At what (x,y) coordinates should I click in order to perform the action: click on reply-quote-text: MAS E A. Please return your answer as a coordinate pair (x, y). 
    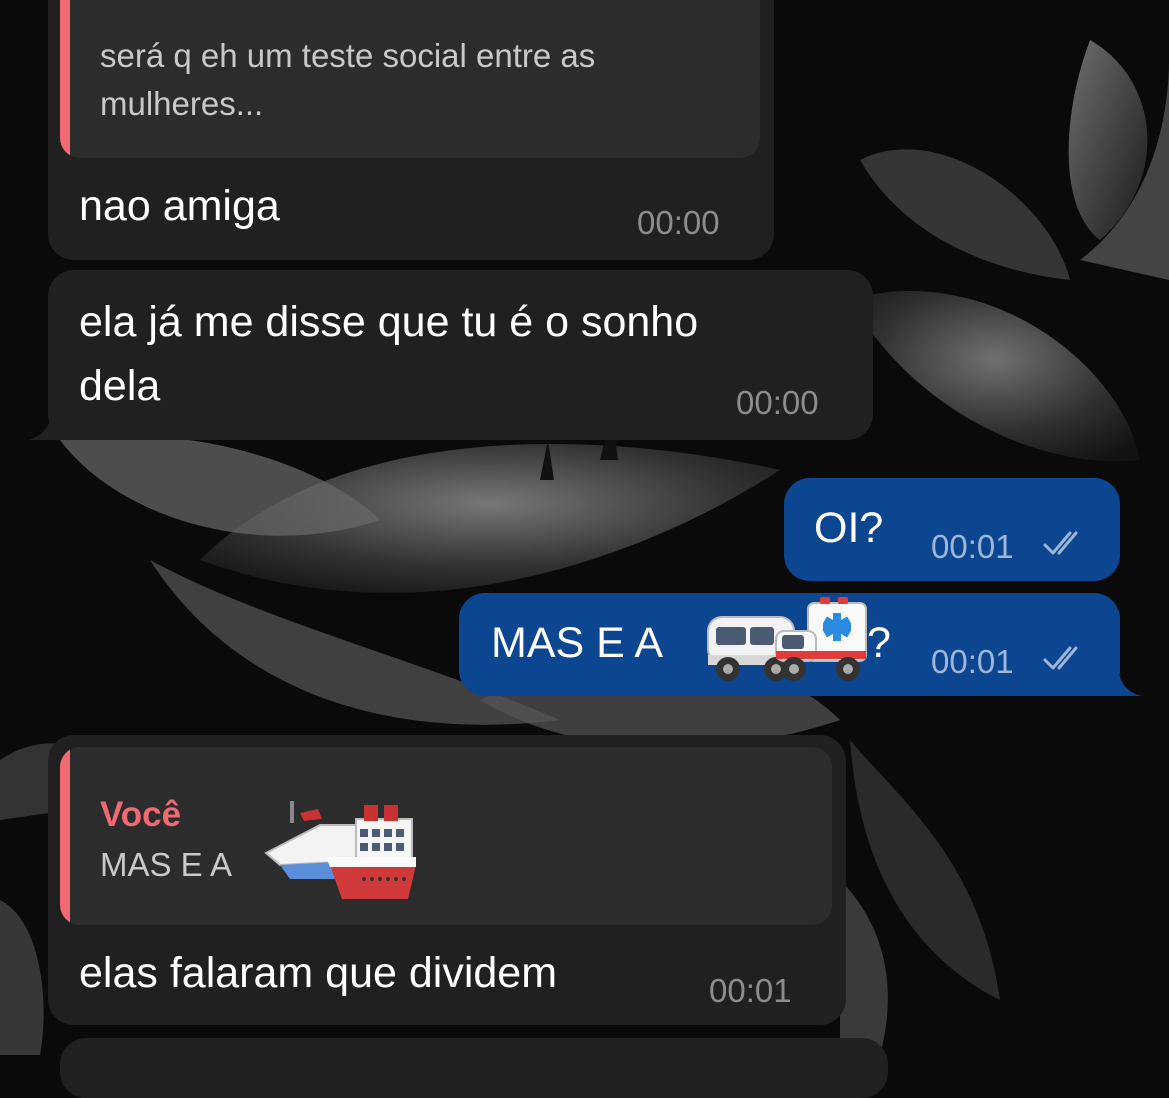
    Looking at the image, I should click on (170, 864).